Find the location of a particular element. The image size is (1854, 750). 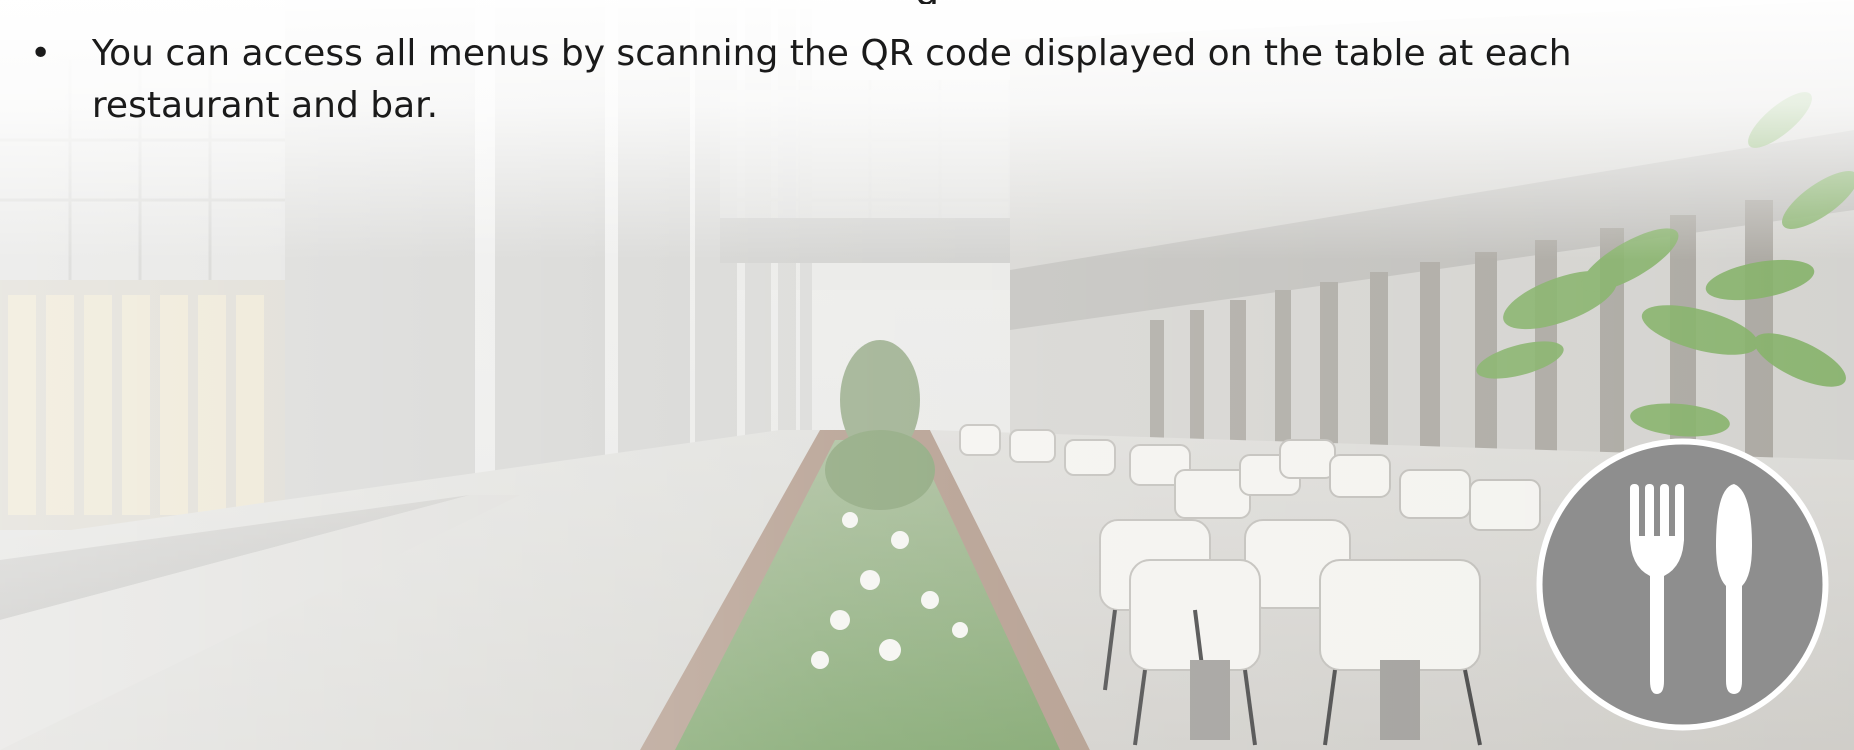

fork-knife-icon is located at coordinates (1682, 584).